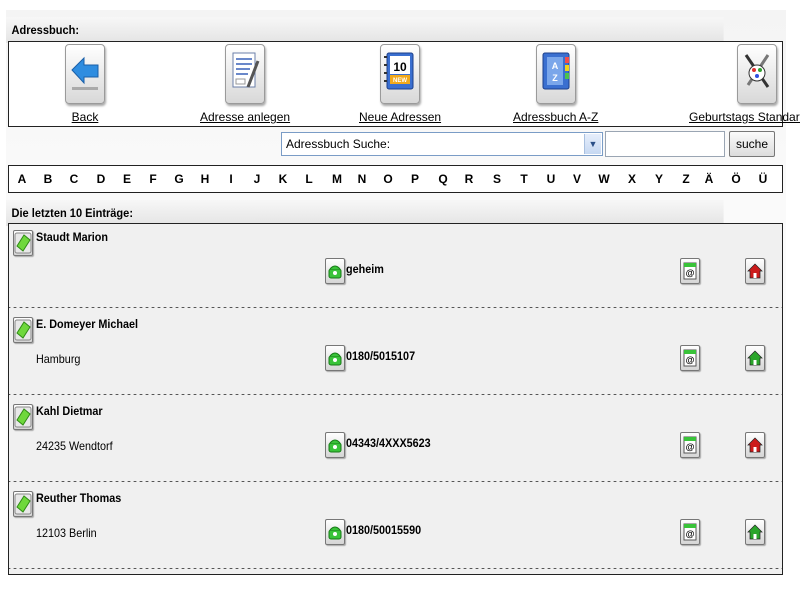  Describe the element at coordinates (72, 237) in the screenshot. I see `entry-name: Staudt Marion` at that location.